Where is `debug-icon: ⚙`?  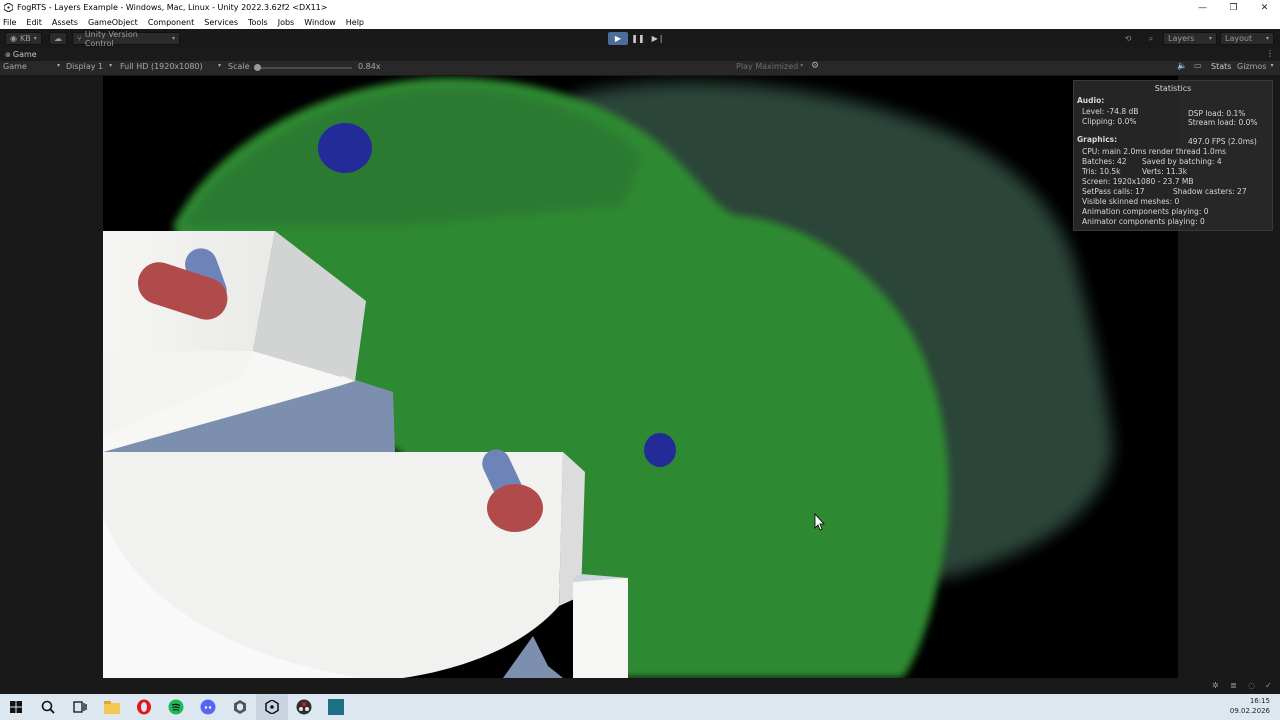 debug-icon: ⚙ is located at coordinates (815, 66).